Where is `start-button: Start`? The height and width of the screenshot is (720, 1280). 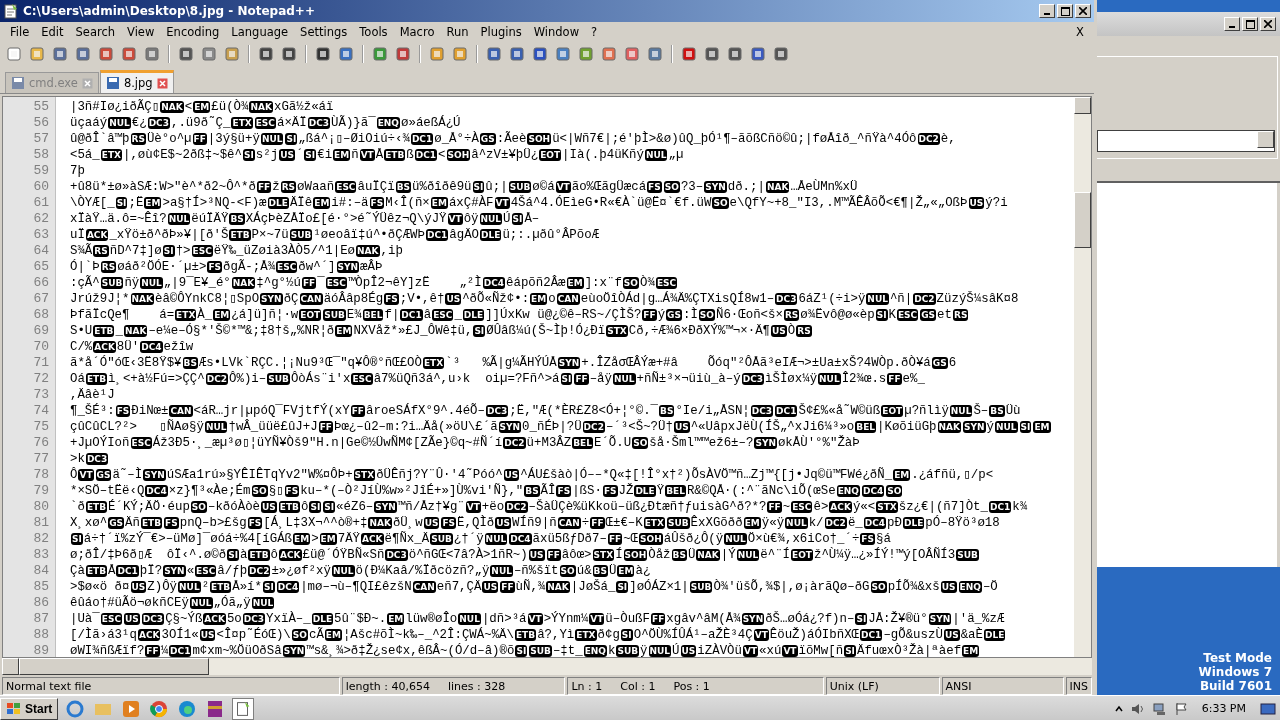 start-button: Start is located at coordinates (29, 708).